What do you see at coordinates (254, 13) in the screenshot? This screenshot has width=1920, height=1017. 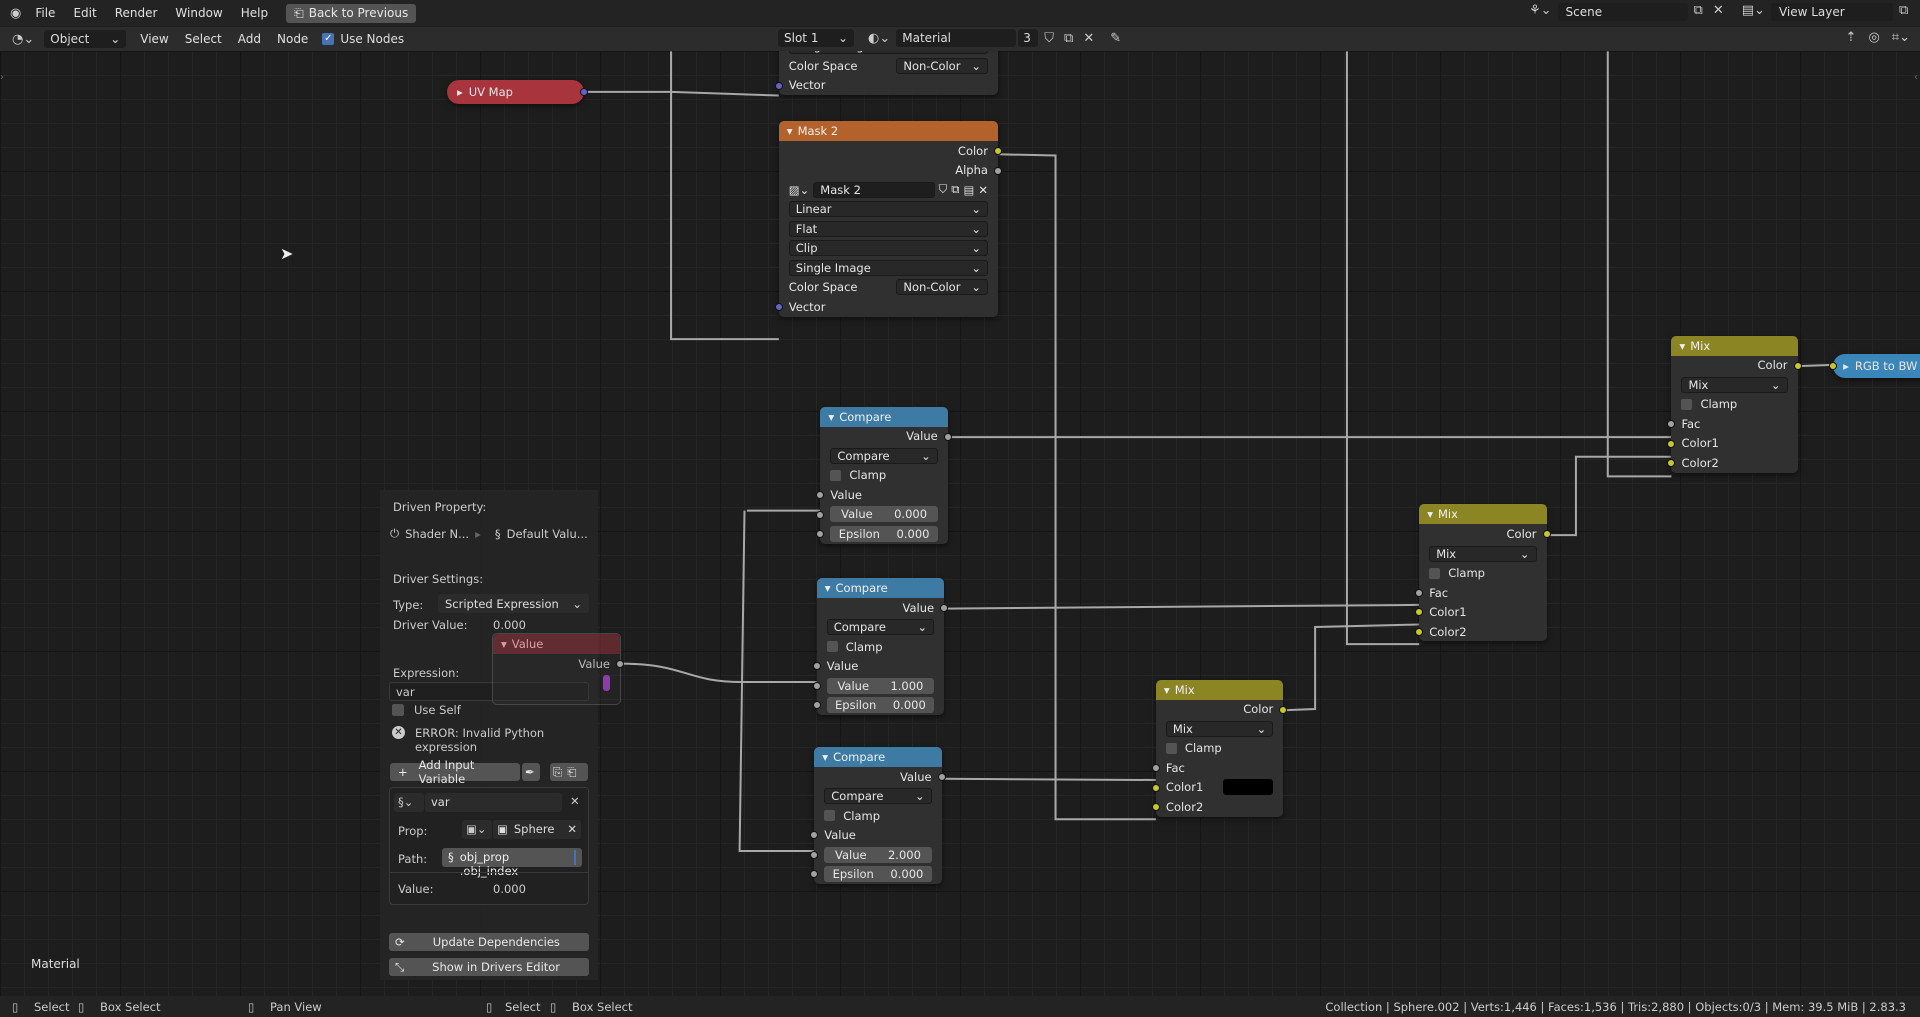 I see `menu-help: Help` at bounding box center [254, 13].